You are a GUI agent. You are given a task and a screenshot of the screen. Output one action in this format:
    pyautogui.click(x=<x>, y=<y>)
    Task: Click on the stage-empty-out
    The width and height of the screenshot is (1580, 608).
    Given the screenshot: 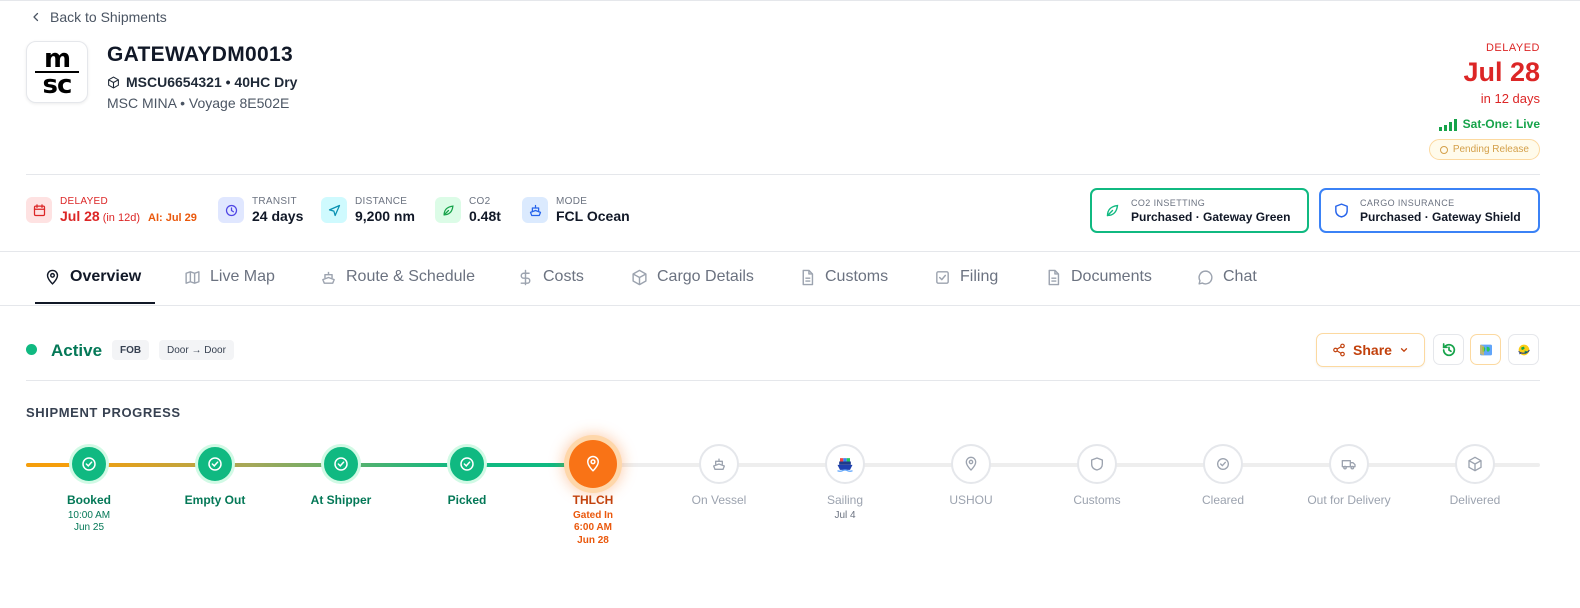 What is the action you would take?
    pyautogui.click(x=215, y=464)
    